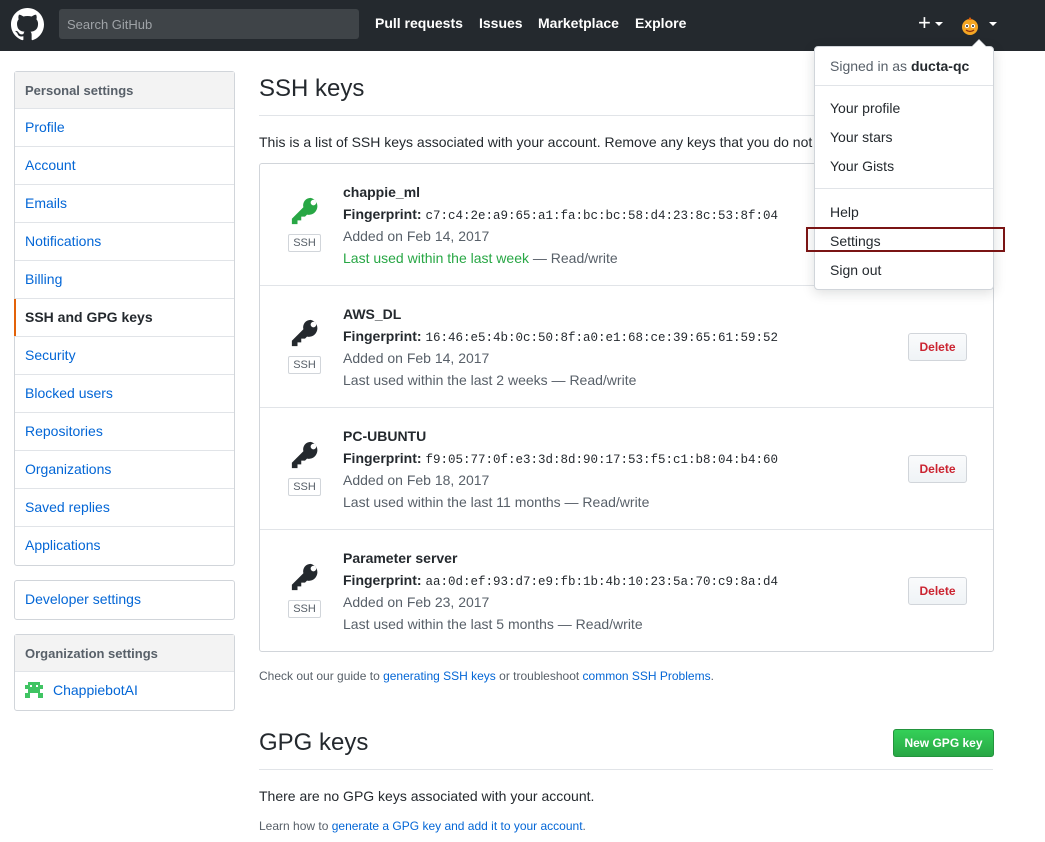 The width and height of the screenshot is (1045, 842). What do you see at coordinates (855, 270) in the screenshot?
I see `dropdown-sign-out: Sign out` at bounding box center [855, 270].